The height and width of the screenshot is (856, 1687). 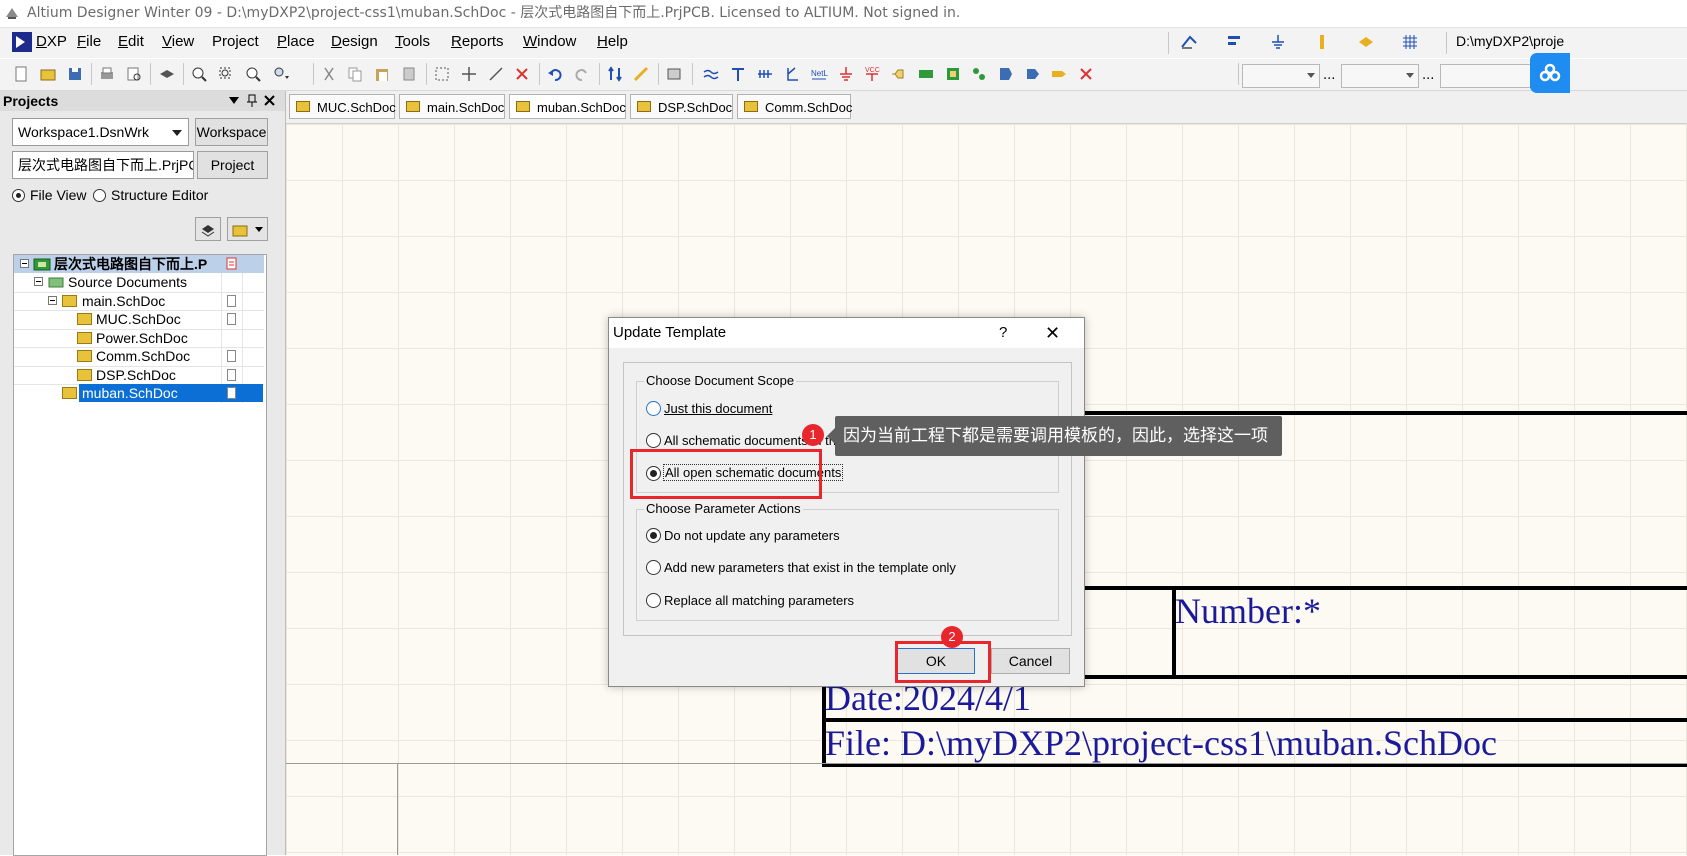 What do you see at coordinates (641, 74) in the screenshot?
I see `cross-probe-icon` at bounding box center [641, 74].